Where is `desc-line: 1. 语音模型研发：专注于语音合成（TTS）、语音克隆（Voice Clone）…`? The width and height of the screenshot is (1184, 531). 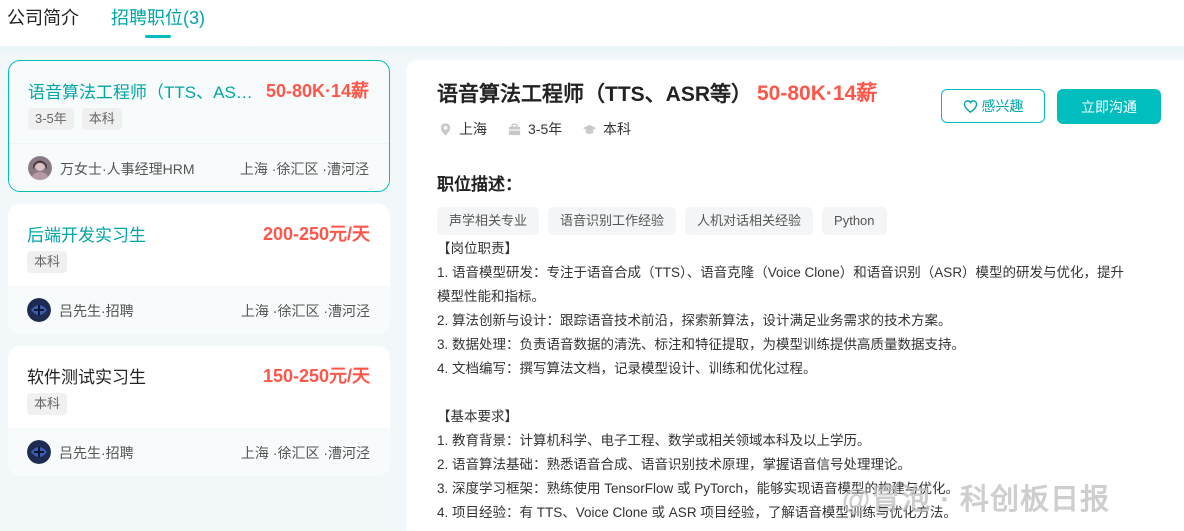 desc-line: 1. 语音模型研发：专注于语音合成（TTS）、语音克隆（Voice Clone）… is located at coordinates (781, 272).